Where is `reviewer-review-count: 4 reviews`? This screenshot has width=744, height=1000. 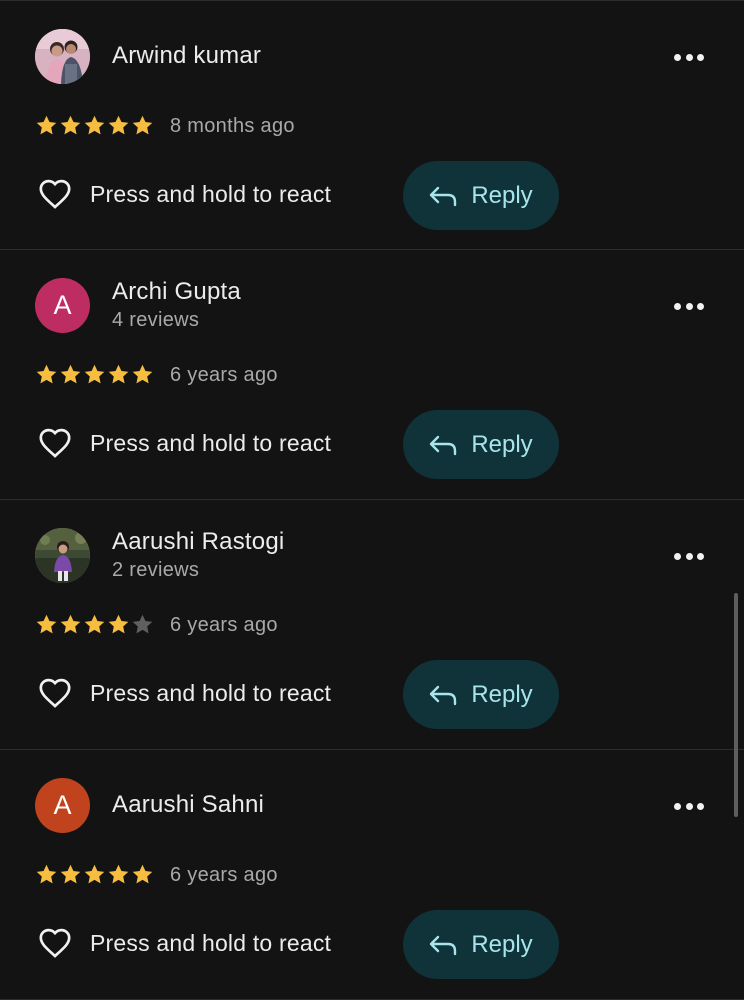 reviewer-review-count: 4 reviews is located at coordinates (156, 320).